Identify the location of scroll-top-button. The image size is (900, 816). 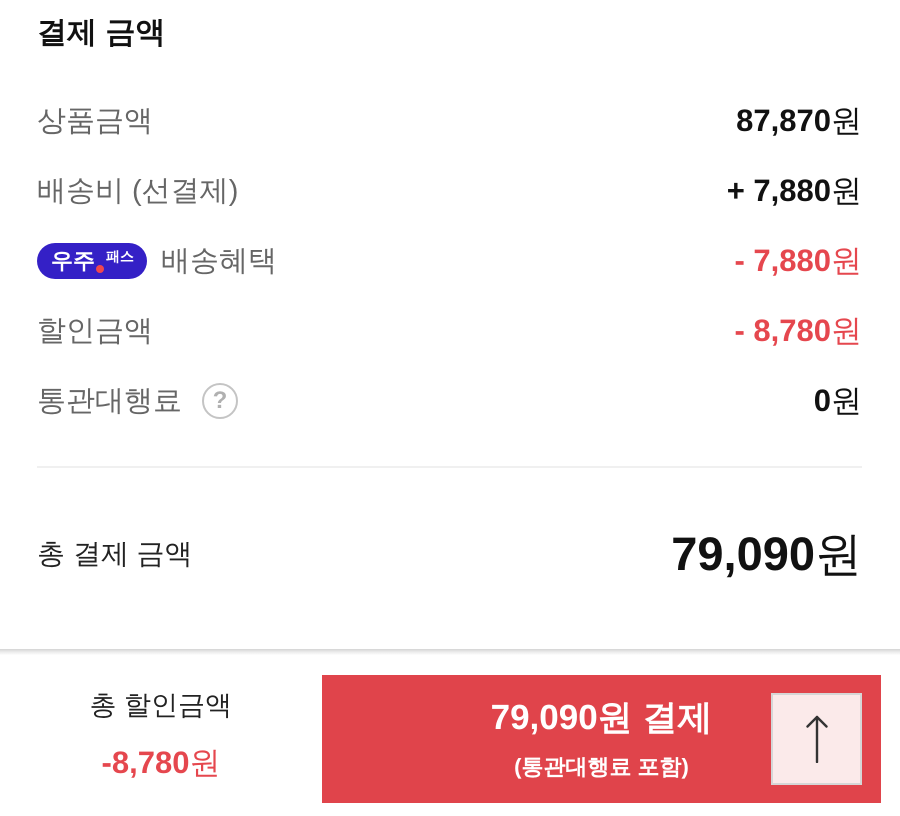
(816, 739).